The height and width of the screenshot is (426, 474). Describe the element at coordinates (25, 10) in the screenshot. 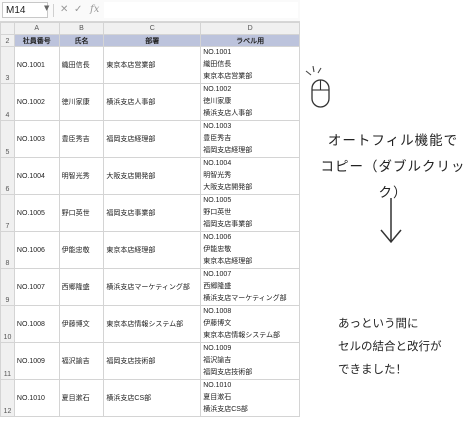

I see `name-box: M14` at that location.